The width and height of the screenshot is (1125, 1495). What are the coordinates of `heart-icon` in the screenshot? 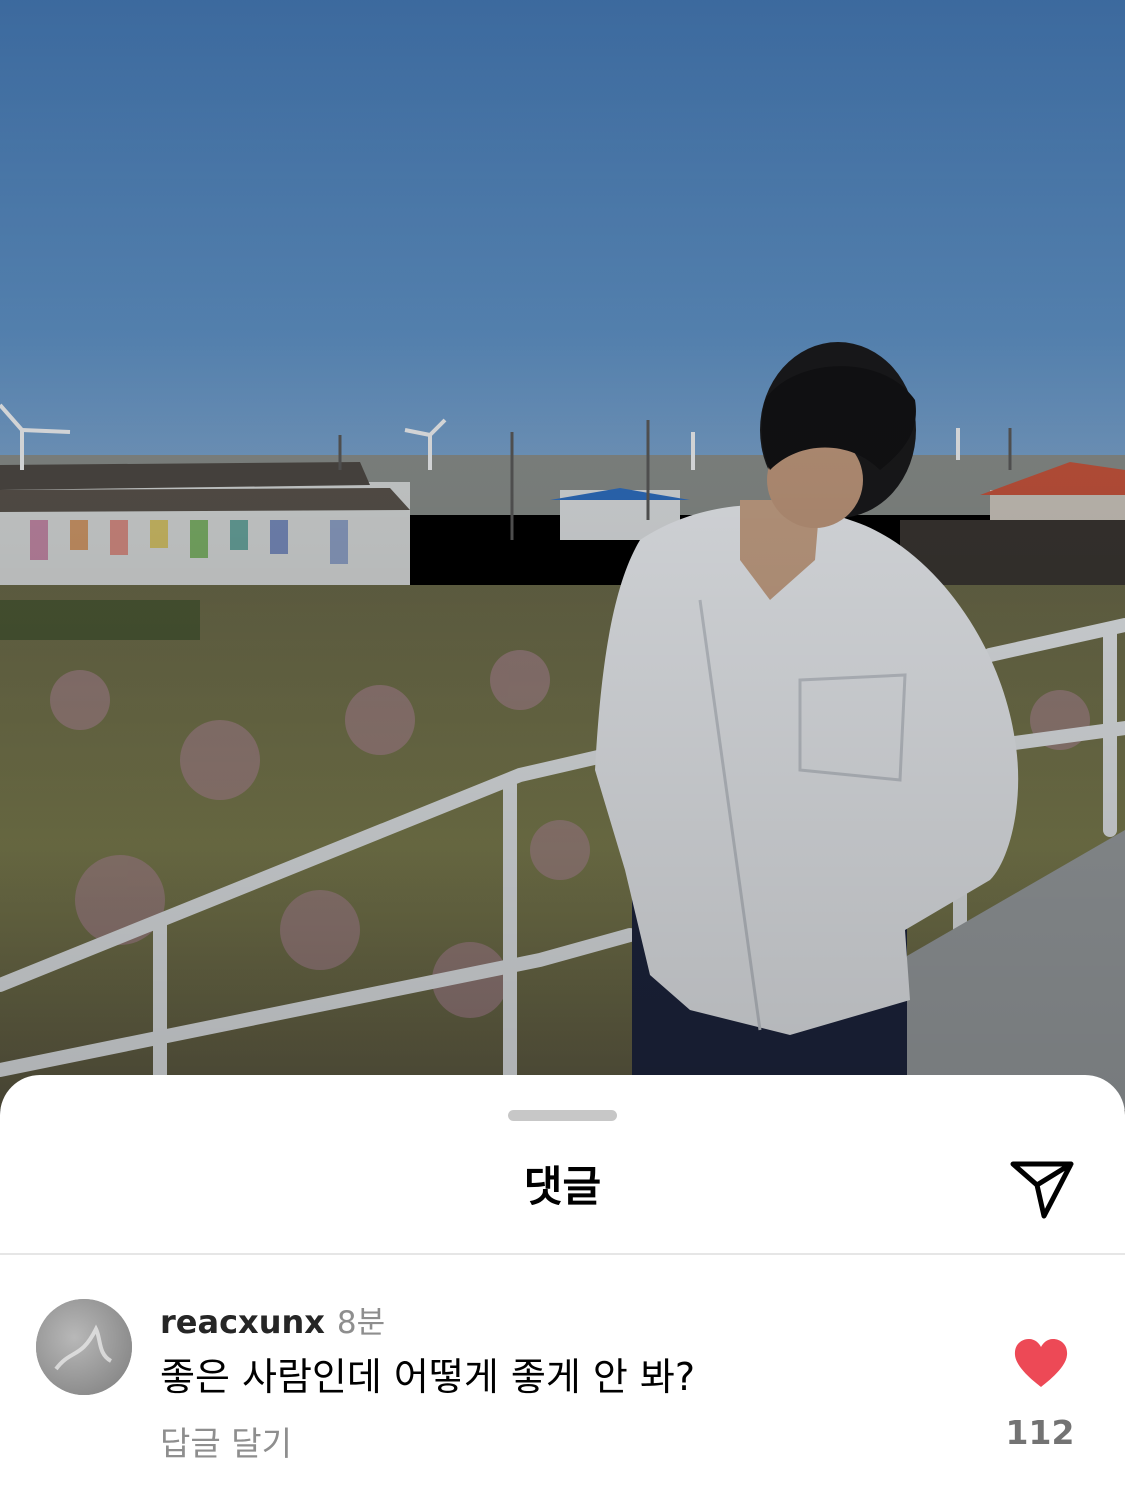 It's located at (1041, 1363).